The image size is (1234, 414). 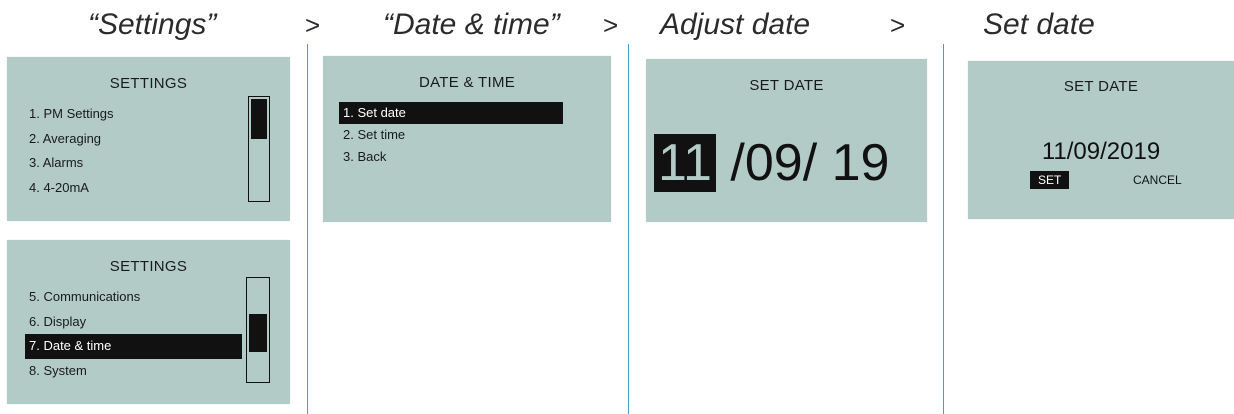 I want to click on step-date-time-label: “Date & time”, so click(x=471, y=24).